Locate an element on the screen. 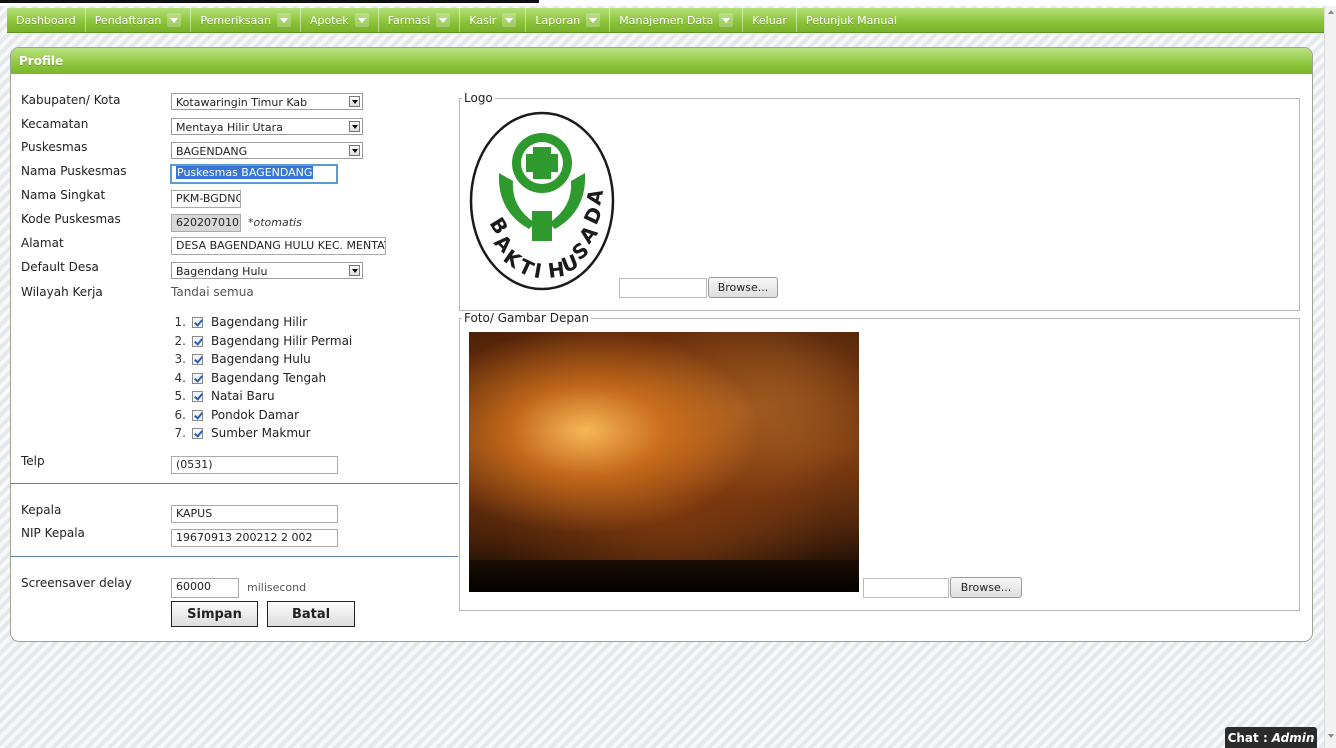 The image size is (1336, 748). input-value: PKM-BGDNG is located at coordinates (208, 198).